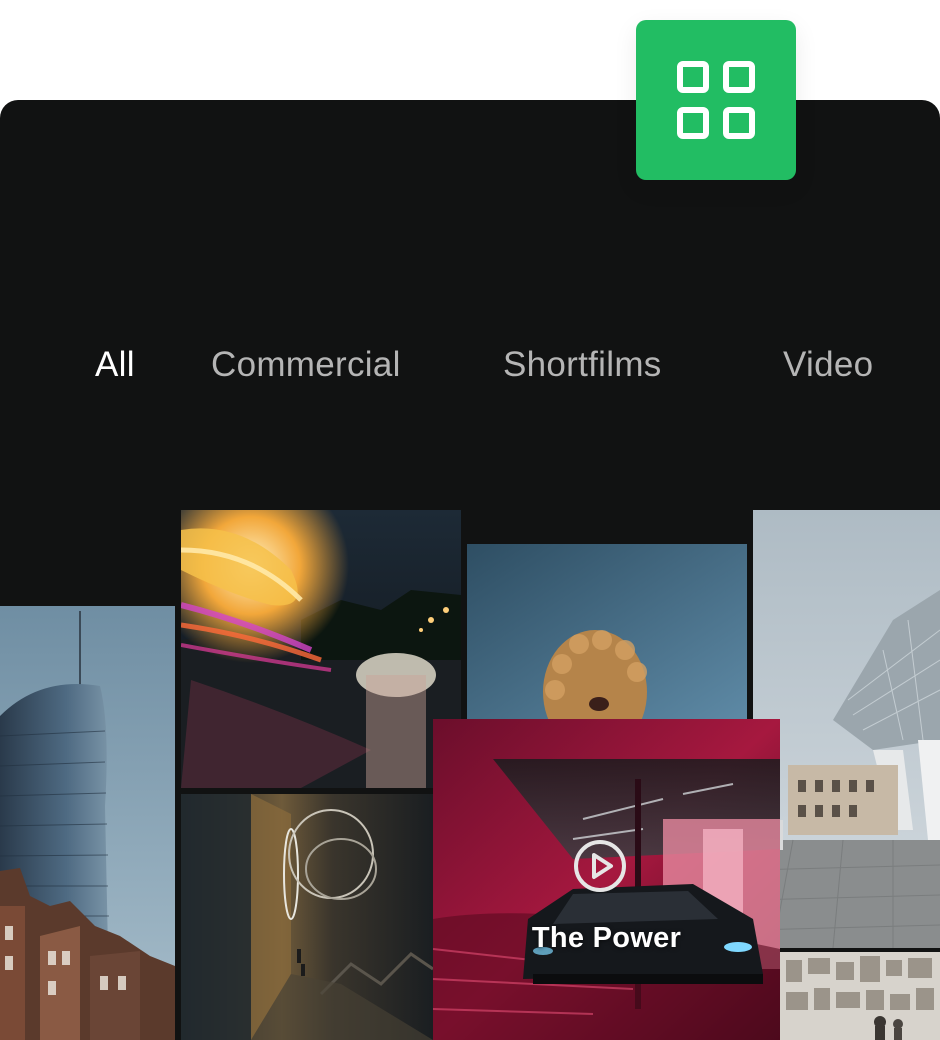 This screenshot has width=940, height=1040. Describe the element at coordinates (607, 634) in the screenshot. I see `gallery-tile-portrait` at that location.